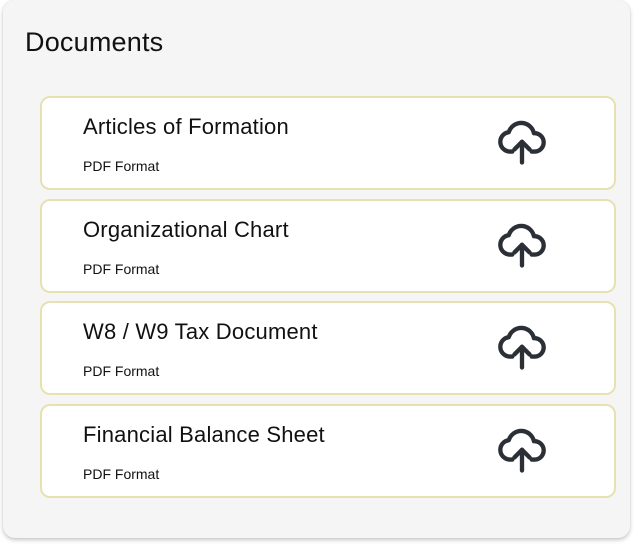 The image size is (634, 545). Describe the element at coordinates (200, 331) in the screenshot. I see `document-name: W8 / W9 Tax Document` at that location.